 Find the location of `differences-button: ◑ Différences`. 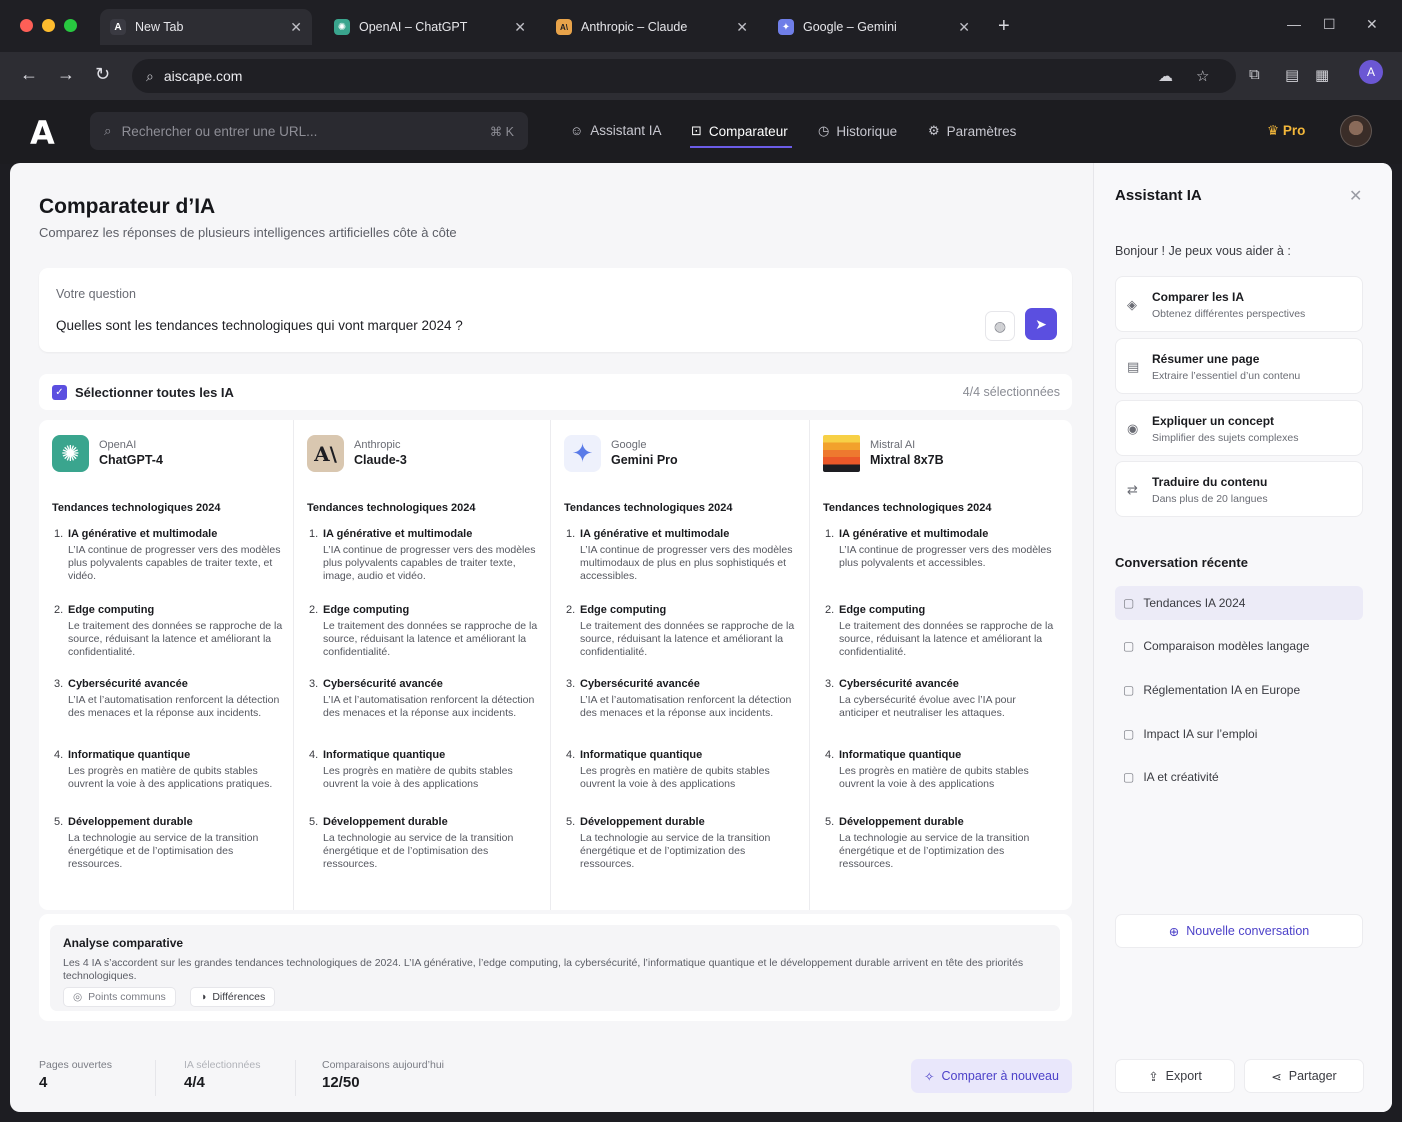

differences-button: ◑ Différences is located at coordinates (233, 997).